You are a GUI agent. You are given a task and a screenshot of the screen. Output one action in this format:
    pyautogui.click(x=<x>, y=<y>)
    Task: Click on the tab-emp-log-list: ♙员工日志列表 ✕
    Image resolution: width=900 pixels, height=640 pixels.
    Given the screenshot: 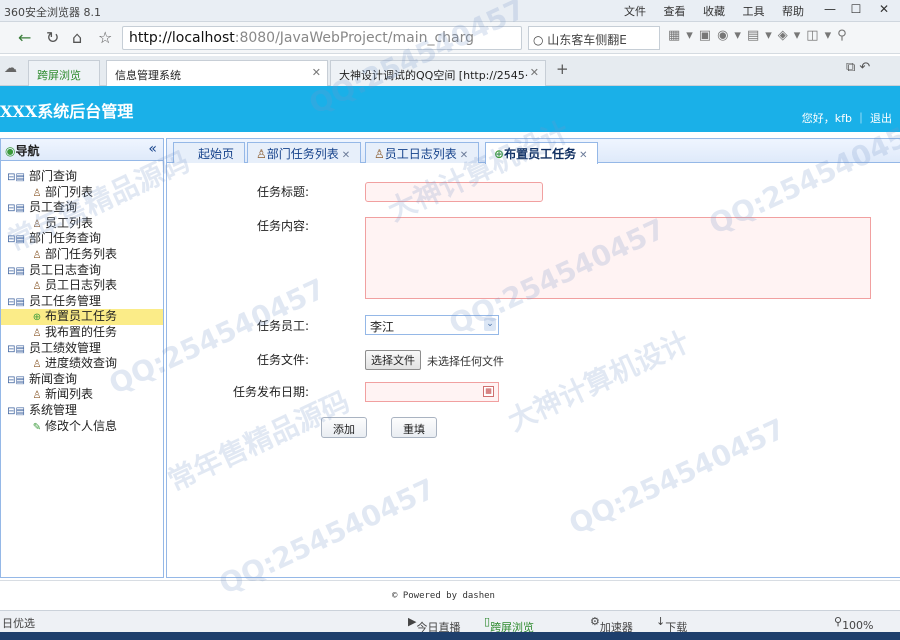 What is the action you would take?
    pyautogui.click(x=422, y=152)
    